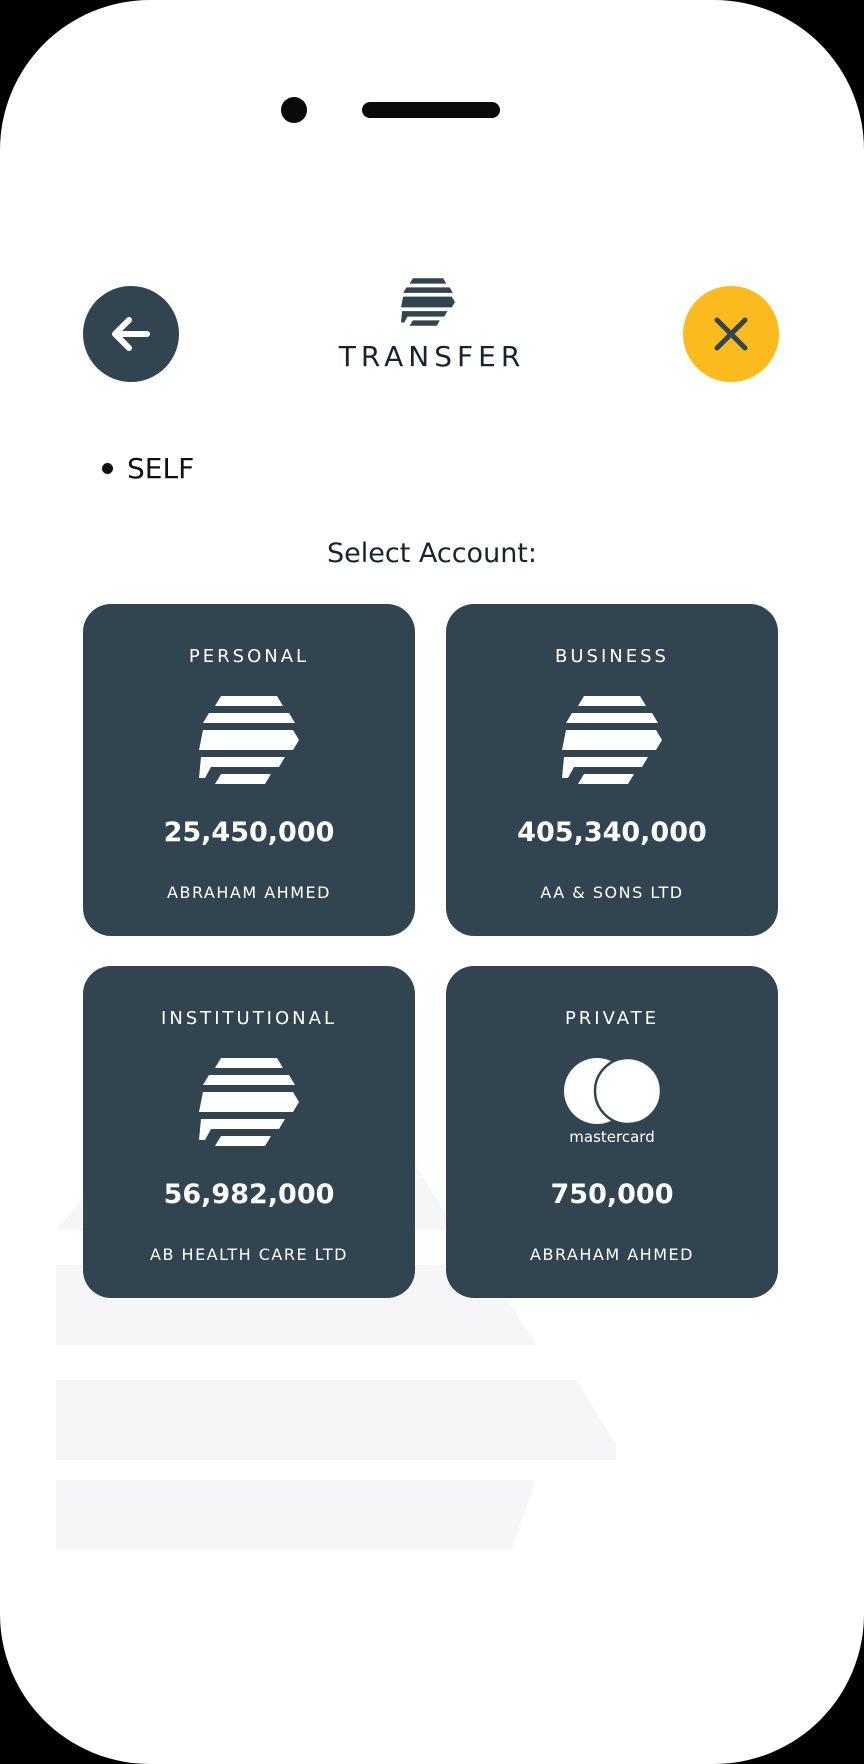 Image resolution: width=864 pixels, height=1764 pixels. What do you see at coordinates (249, 1018) in the screenshot?
I see `account-type: INSTITUTIONAL` at bounding box center [249, 1018].